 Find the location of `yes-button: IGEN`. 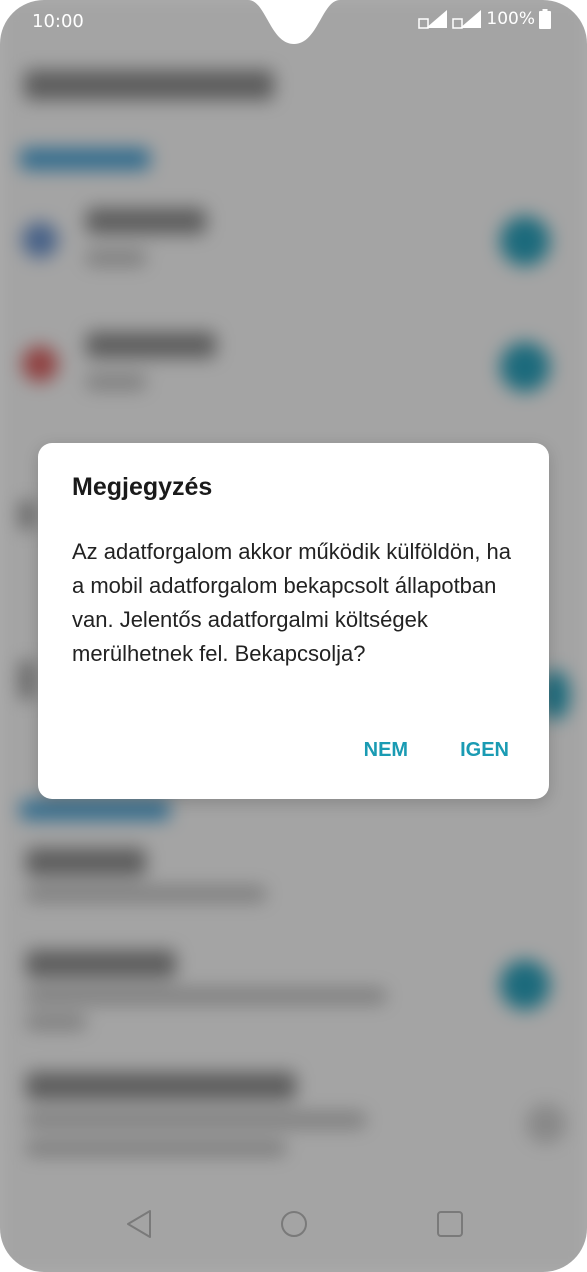

yes-button: IGEN is located at coordinates (484, 750).